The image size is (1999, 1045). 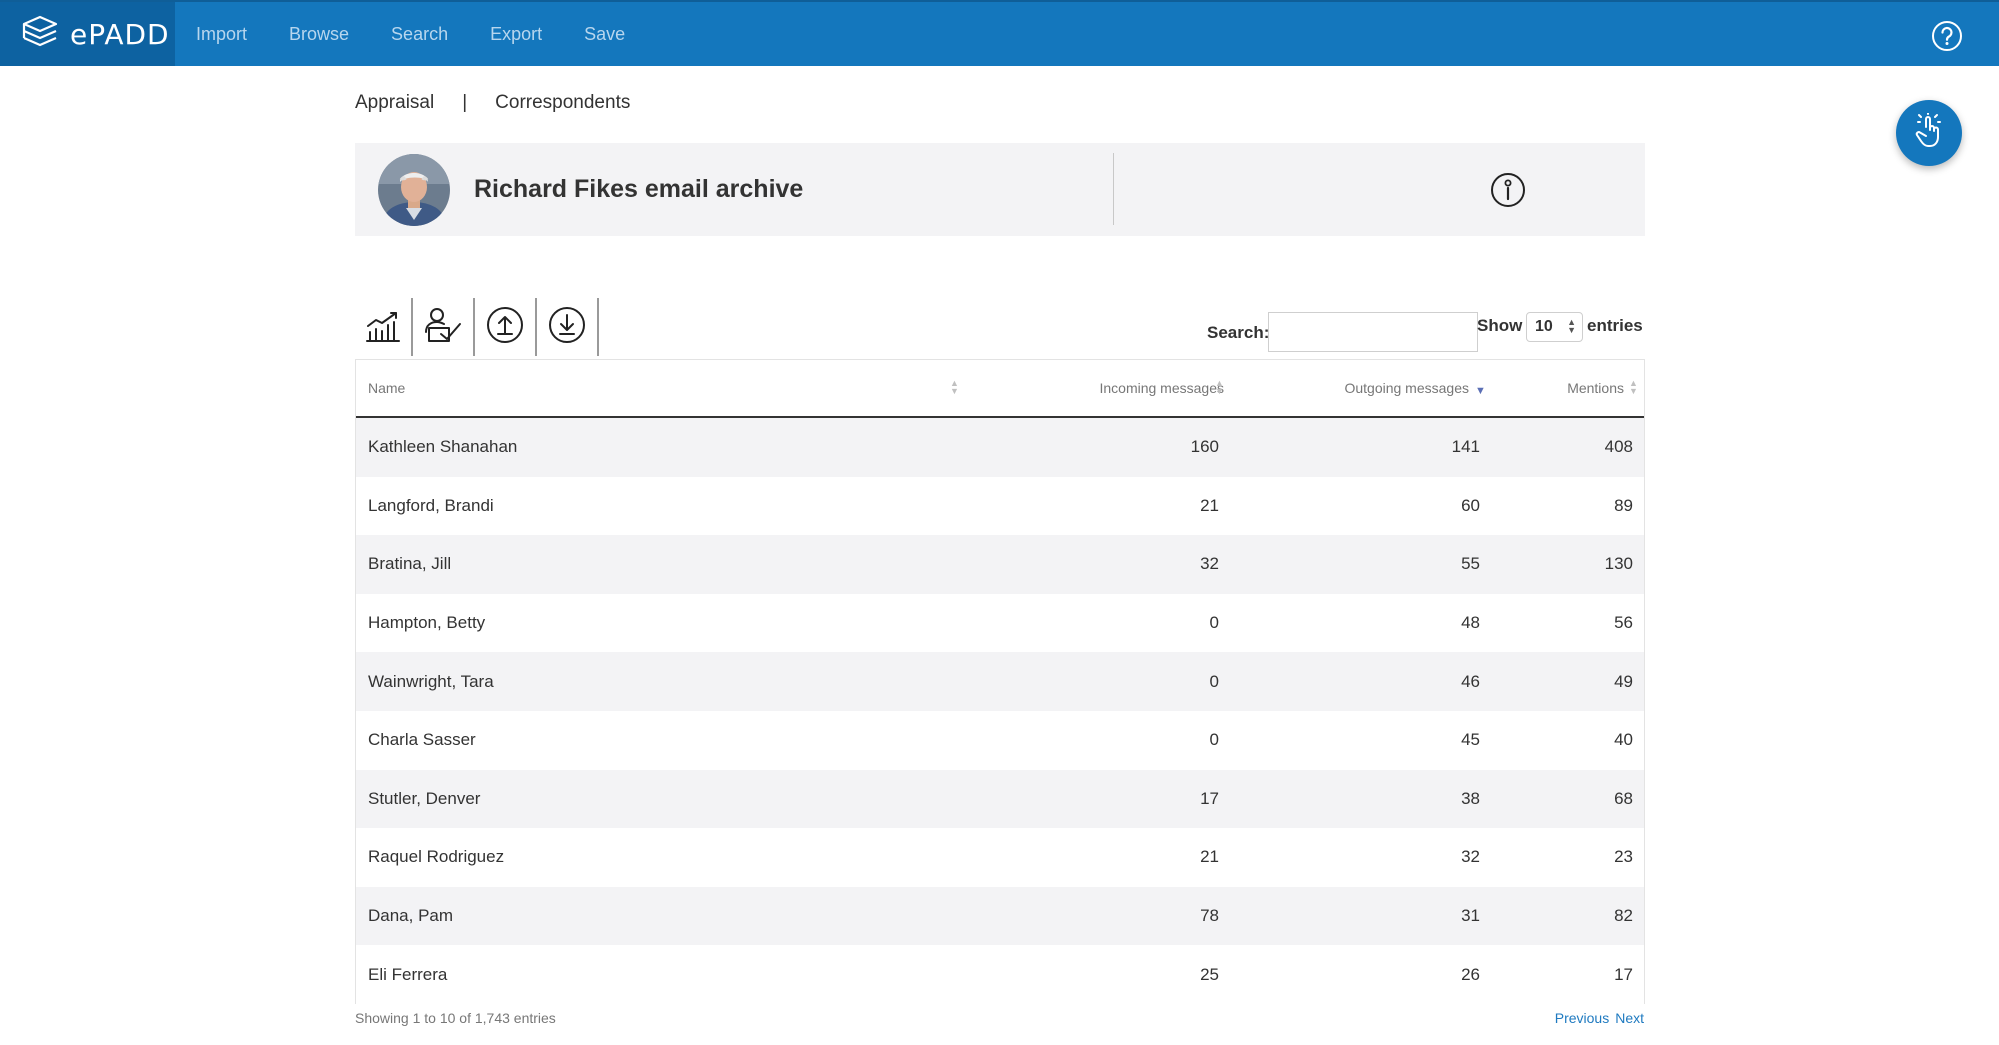 I want to click on column-header-incoming: Incoming messages, so click(x=1161, y=388).